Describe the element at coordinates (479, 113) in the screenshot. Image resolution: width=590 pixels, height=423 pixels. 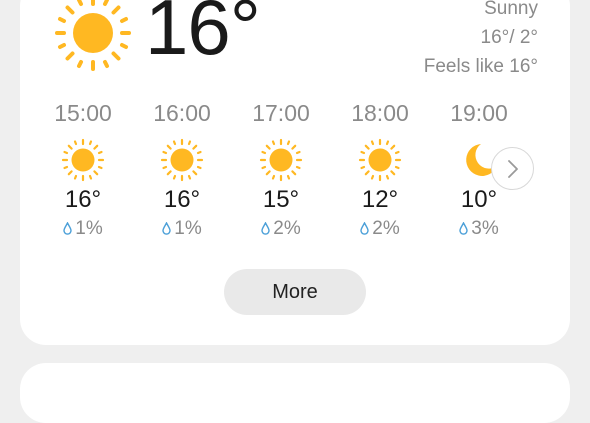
I see `hour-time: 19:00` at that location.